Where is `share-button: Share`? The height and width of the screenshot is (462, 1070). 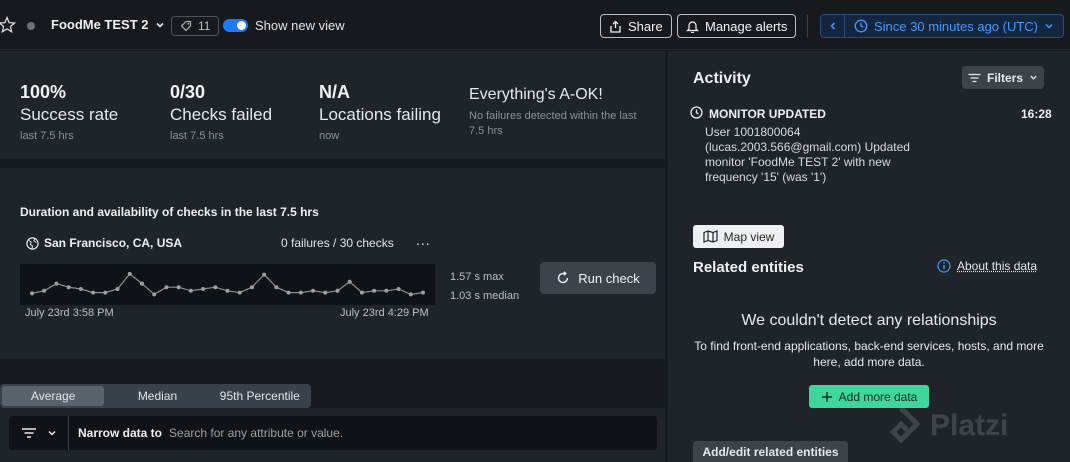 share-button: Share is located at coordinates (636, 26).